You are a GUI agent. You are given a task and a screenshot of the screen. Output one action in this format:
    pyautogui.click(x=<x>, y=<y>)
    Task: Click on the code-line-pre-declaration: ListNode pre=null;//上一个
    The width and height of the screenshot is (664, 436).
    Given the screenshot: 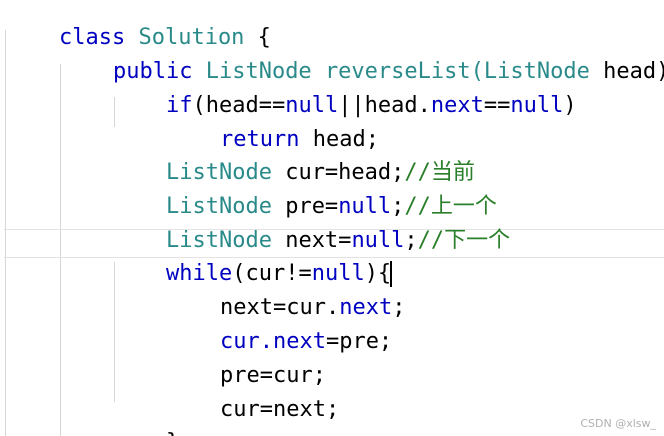 What is the action you would take?
    pyautogui.click(x=305, y=190)
    